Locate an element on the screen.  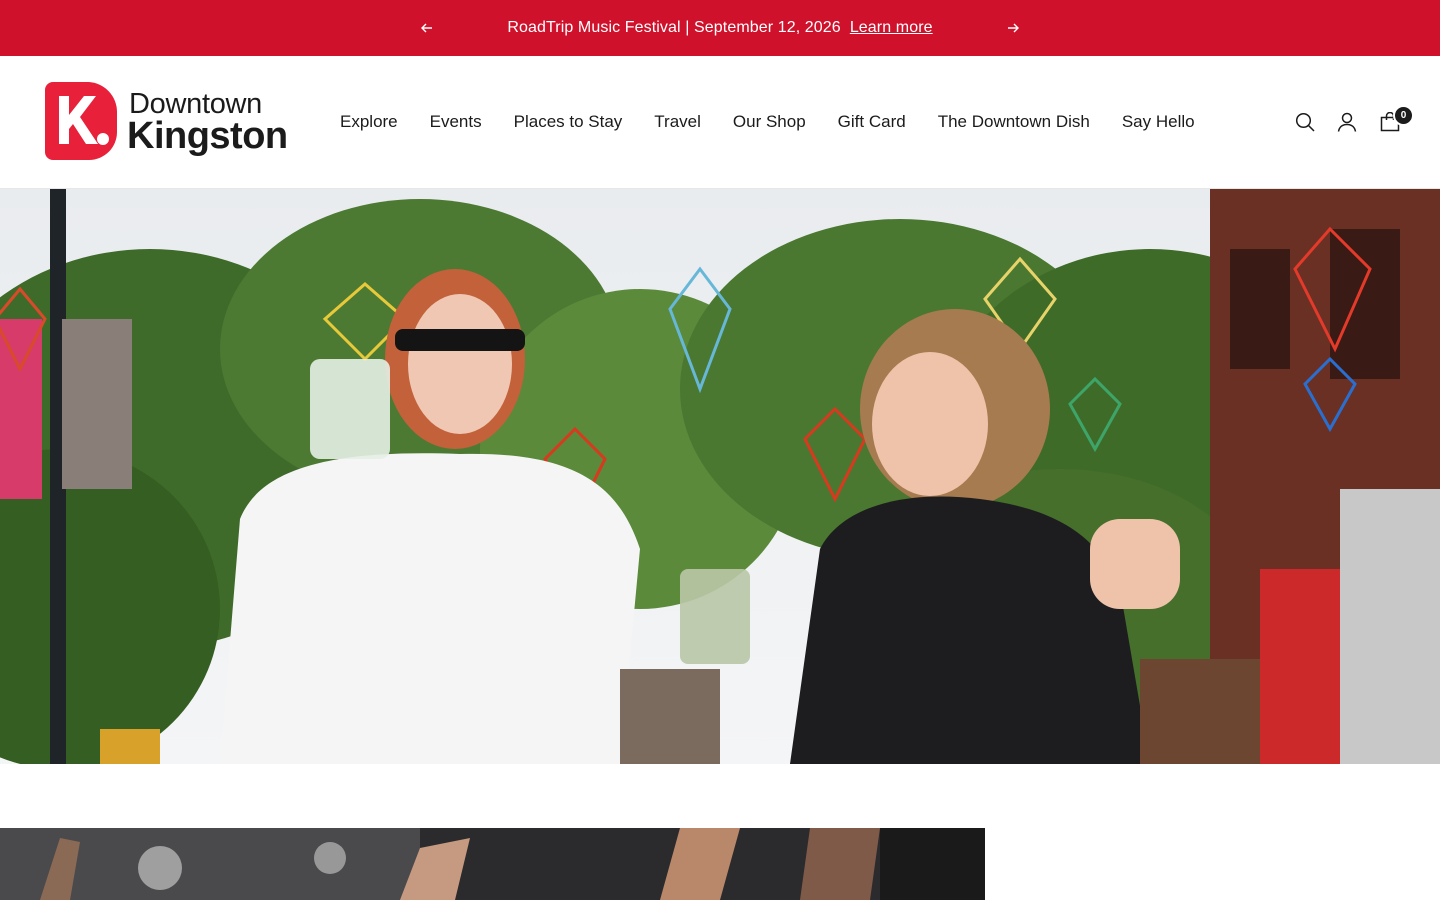
account-button is located at coordinates (1347, 122).